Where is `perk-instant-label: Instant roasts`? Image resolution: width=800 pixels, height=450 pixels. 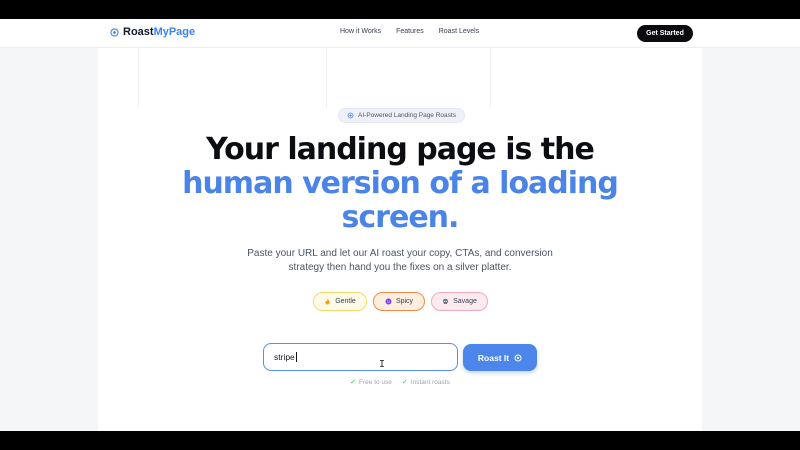 perk-instant-label: Instant roasts is located at coordinates (430, 382).